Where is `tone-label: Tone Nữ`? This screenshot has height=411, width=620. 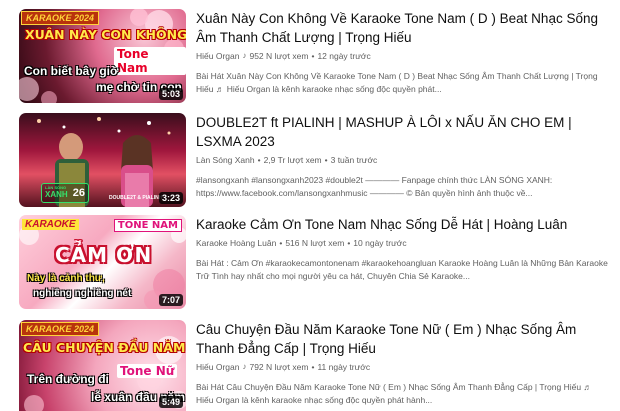
tone-label: Tone Nữ is located at coordinates (147, 371).